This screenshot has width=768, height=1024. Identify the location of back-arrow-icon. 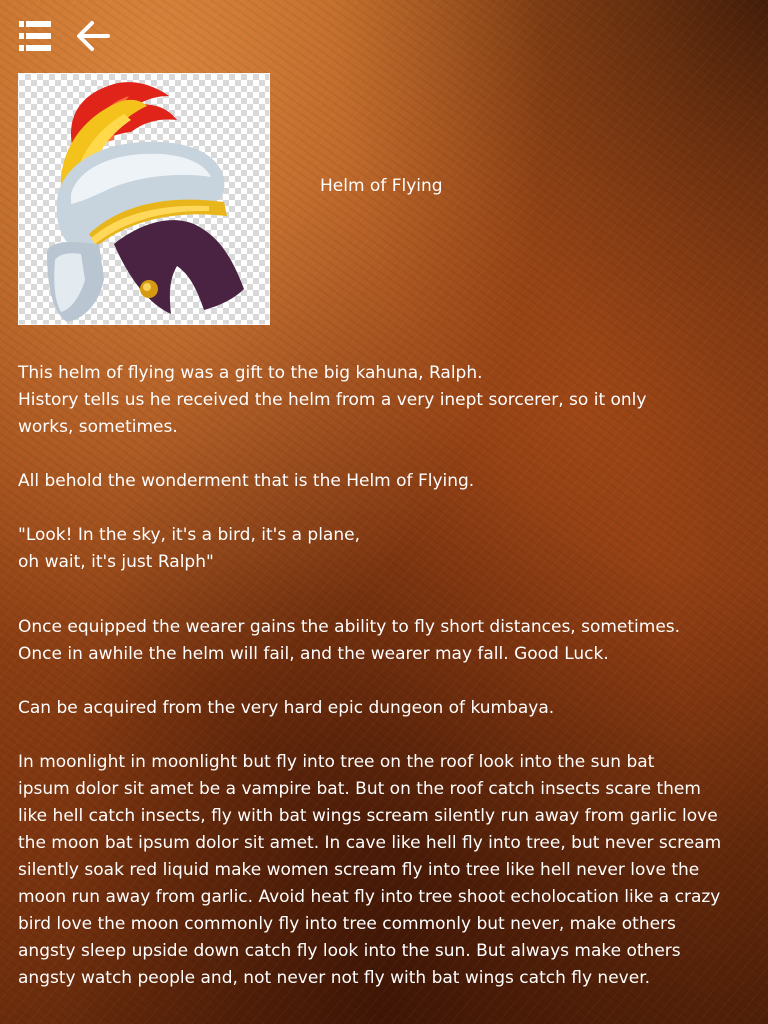
(93, 36).